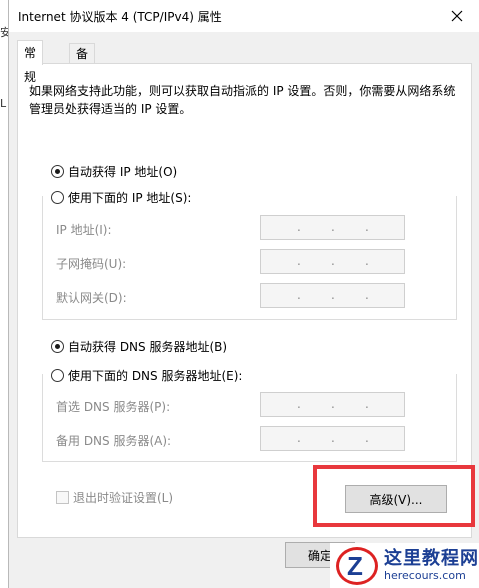 The image size is (479, 588). I want to click on alternate-dns-label: 备用 DNS 服务器(A):, so click(114, 441).